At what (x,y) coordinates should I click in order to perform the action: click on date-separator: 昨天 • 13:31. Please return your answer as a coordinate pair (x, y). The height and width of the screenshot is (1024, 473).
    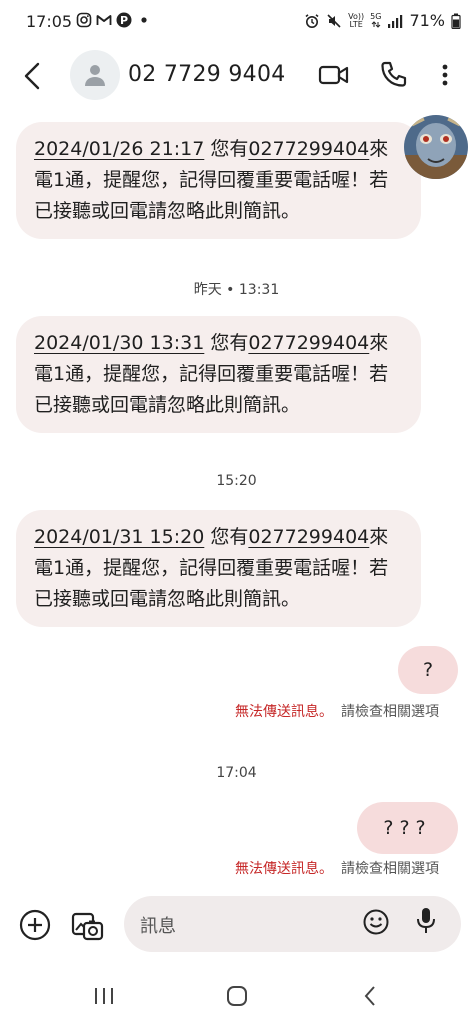
    Looking at the image, I should click on (236, 290).